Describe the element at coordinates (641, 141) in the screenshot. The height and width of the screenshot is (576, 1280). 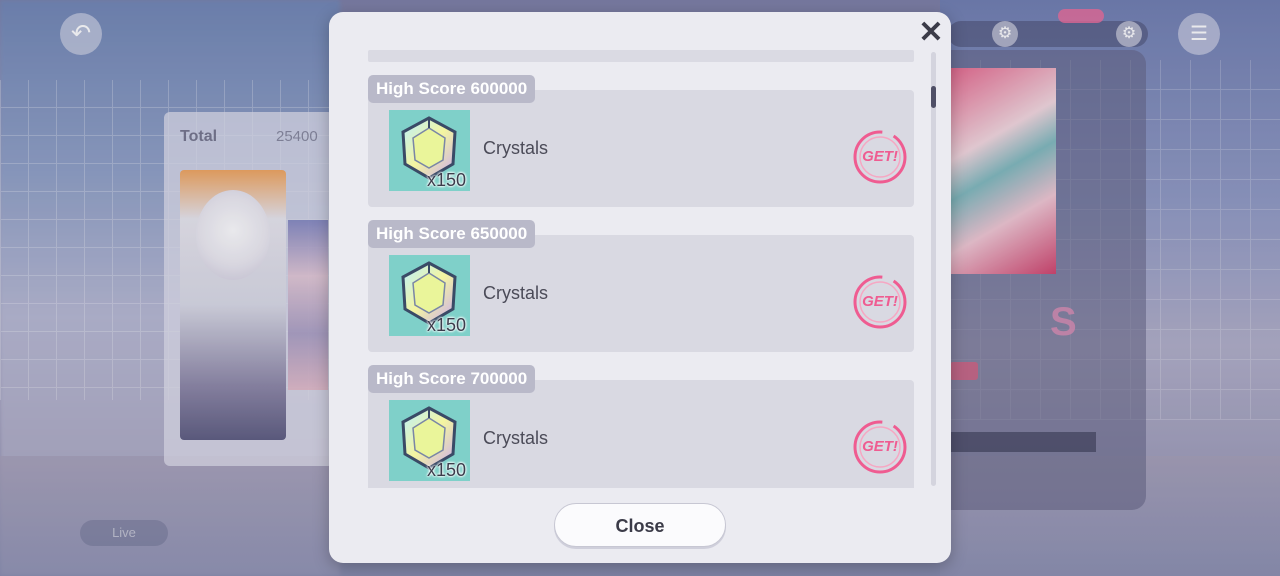
I see `reward-row: High Score 600000 x150 Crystals GET!` at that location.